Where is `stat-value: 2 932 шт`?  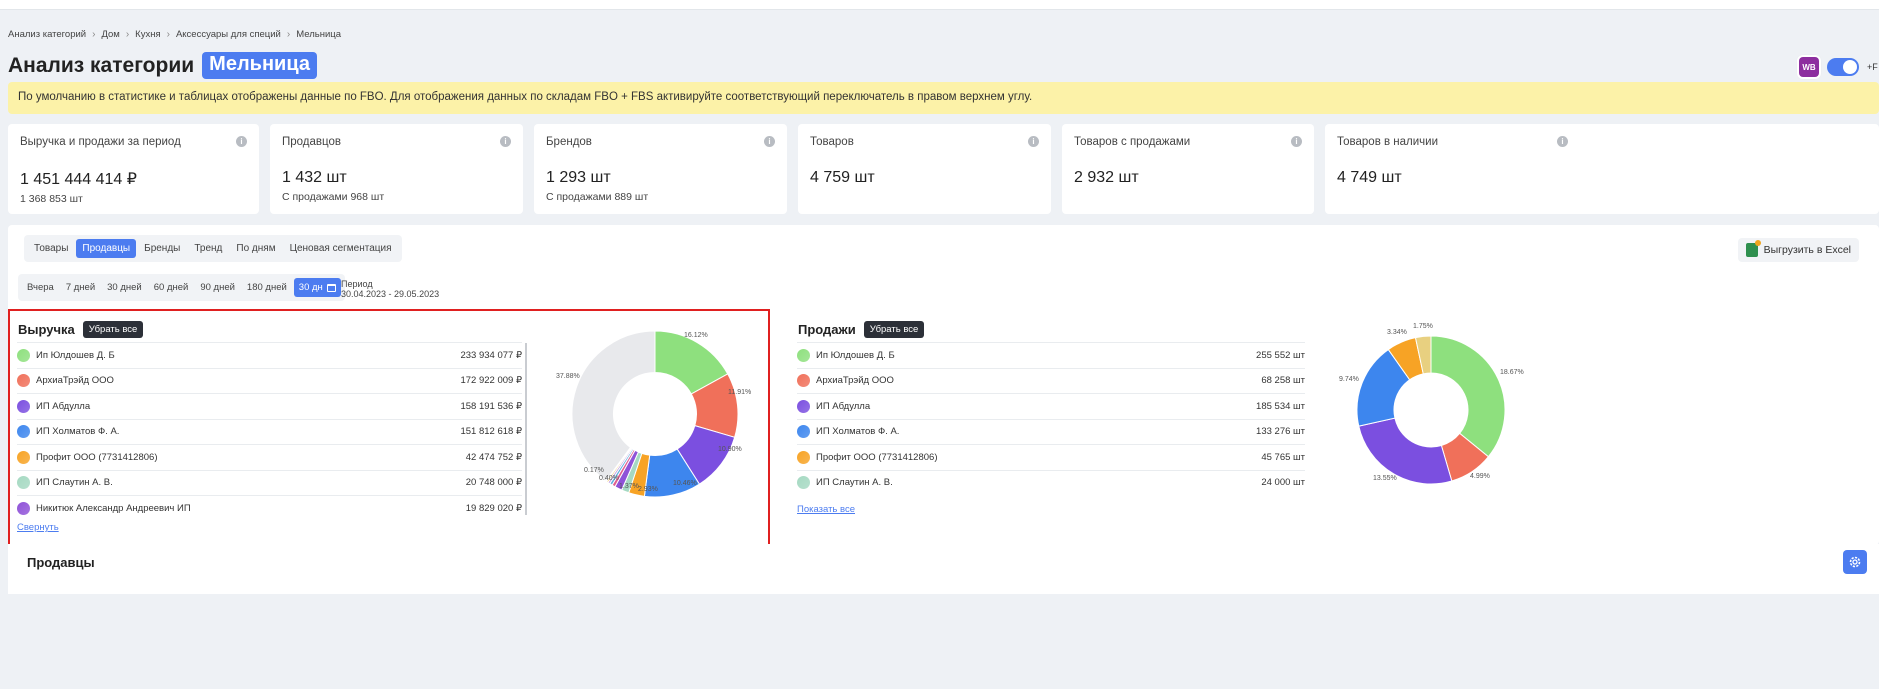
stat-value: 2 932 шт is located at coordinates (1106, 177).